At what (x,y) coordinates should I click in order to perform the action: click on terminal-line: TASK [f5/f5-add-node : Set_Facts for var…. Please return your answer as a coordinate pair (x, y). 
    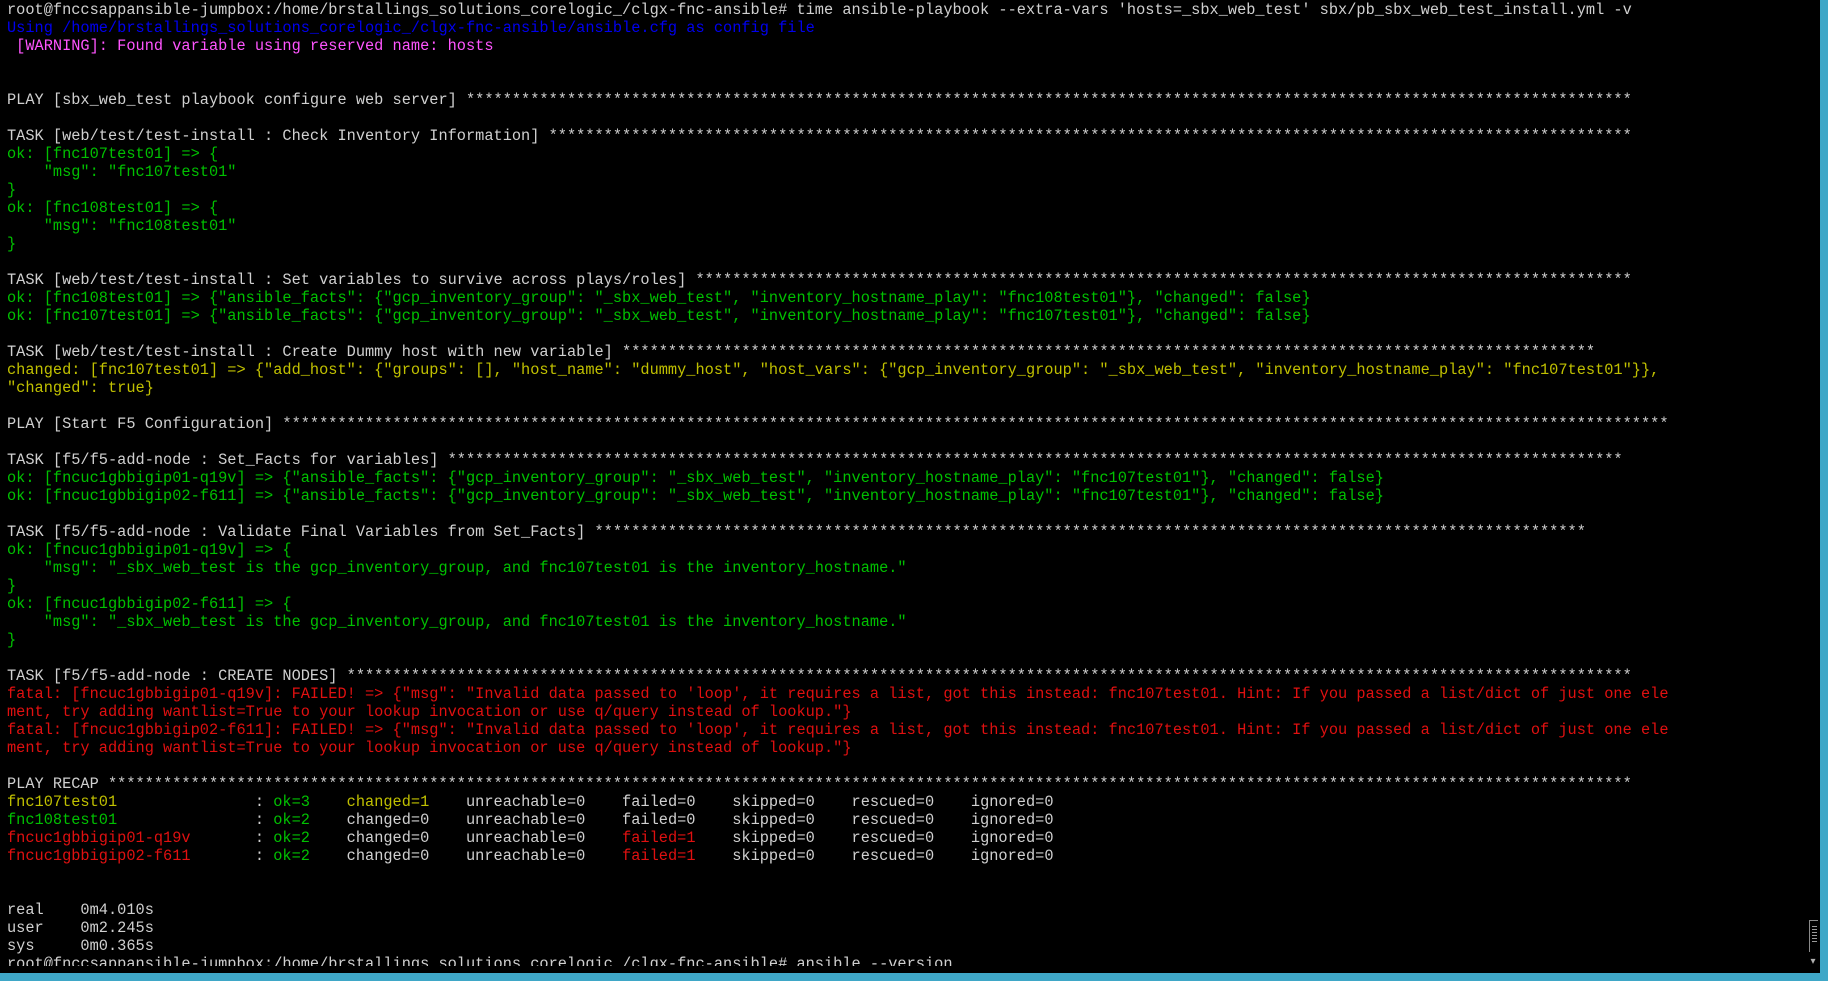
    Looking at the image, I should click on (907, 460).